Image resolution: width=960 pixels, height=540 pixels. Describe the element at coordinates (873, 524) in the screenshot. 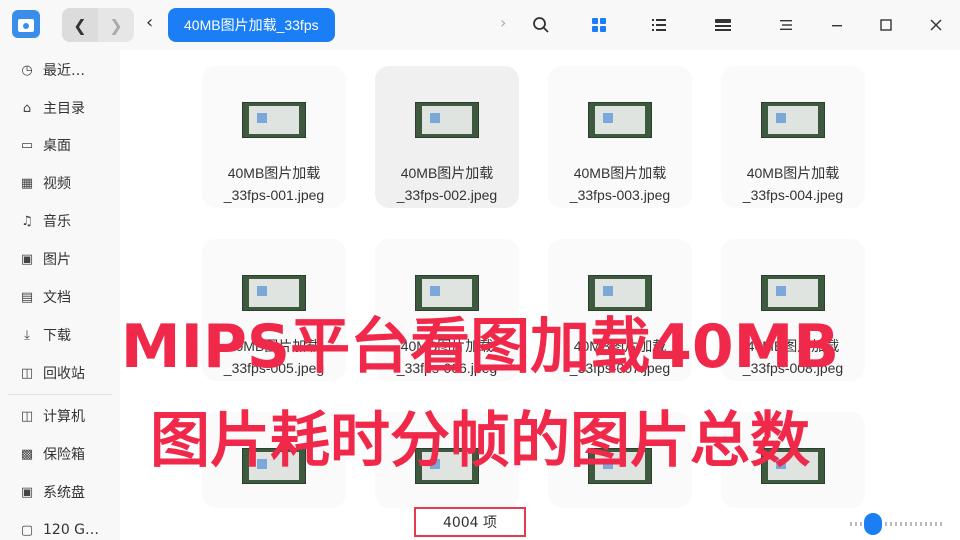

I see `icon-size-slider-handle` at that location.